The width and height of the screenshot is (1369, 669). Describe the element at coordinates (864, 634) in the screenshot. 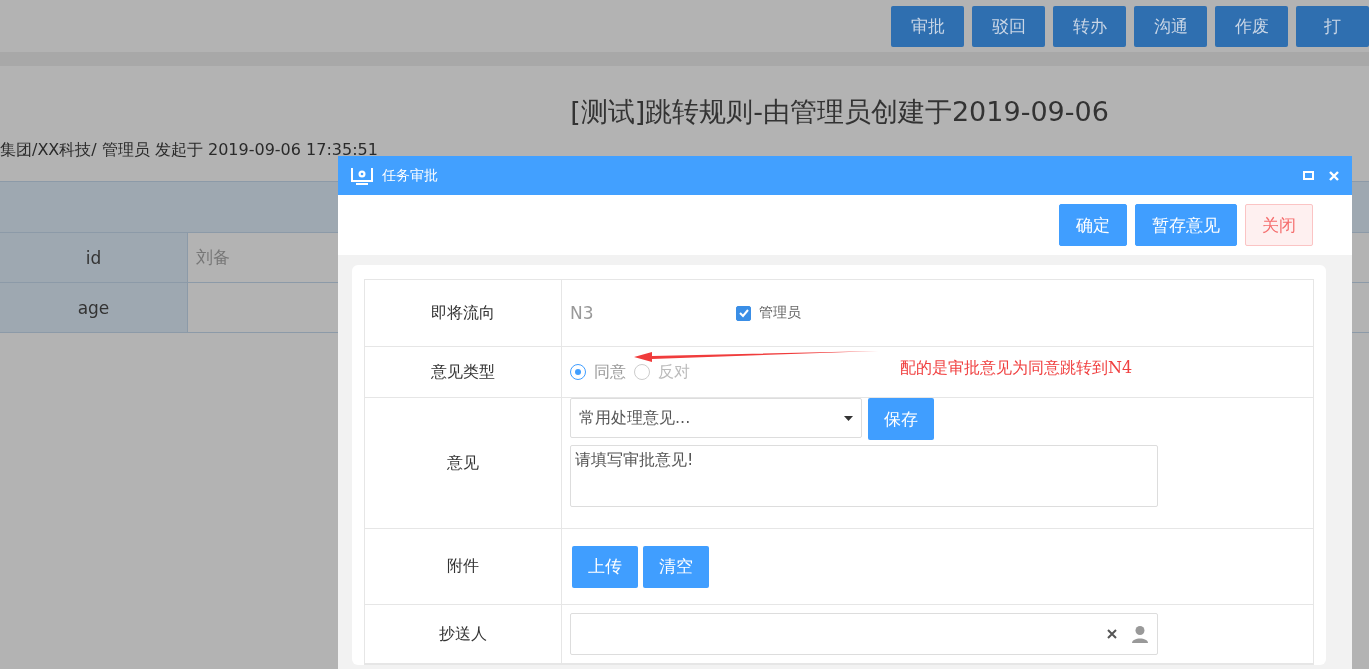

I see `cc-field` at that location.